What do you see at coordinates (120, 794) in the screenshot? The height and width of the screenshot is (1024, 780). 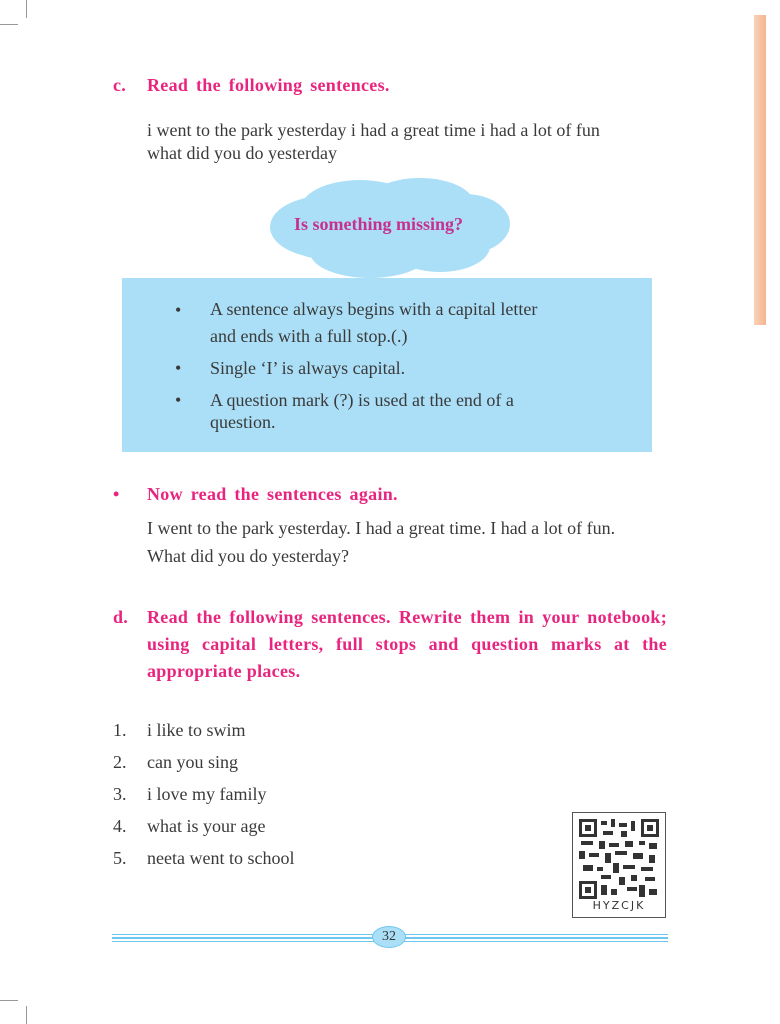 I see `list-number: 3.` at bounding box center [120, 794].